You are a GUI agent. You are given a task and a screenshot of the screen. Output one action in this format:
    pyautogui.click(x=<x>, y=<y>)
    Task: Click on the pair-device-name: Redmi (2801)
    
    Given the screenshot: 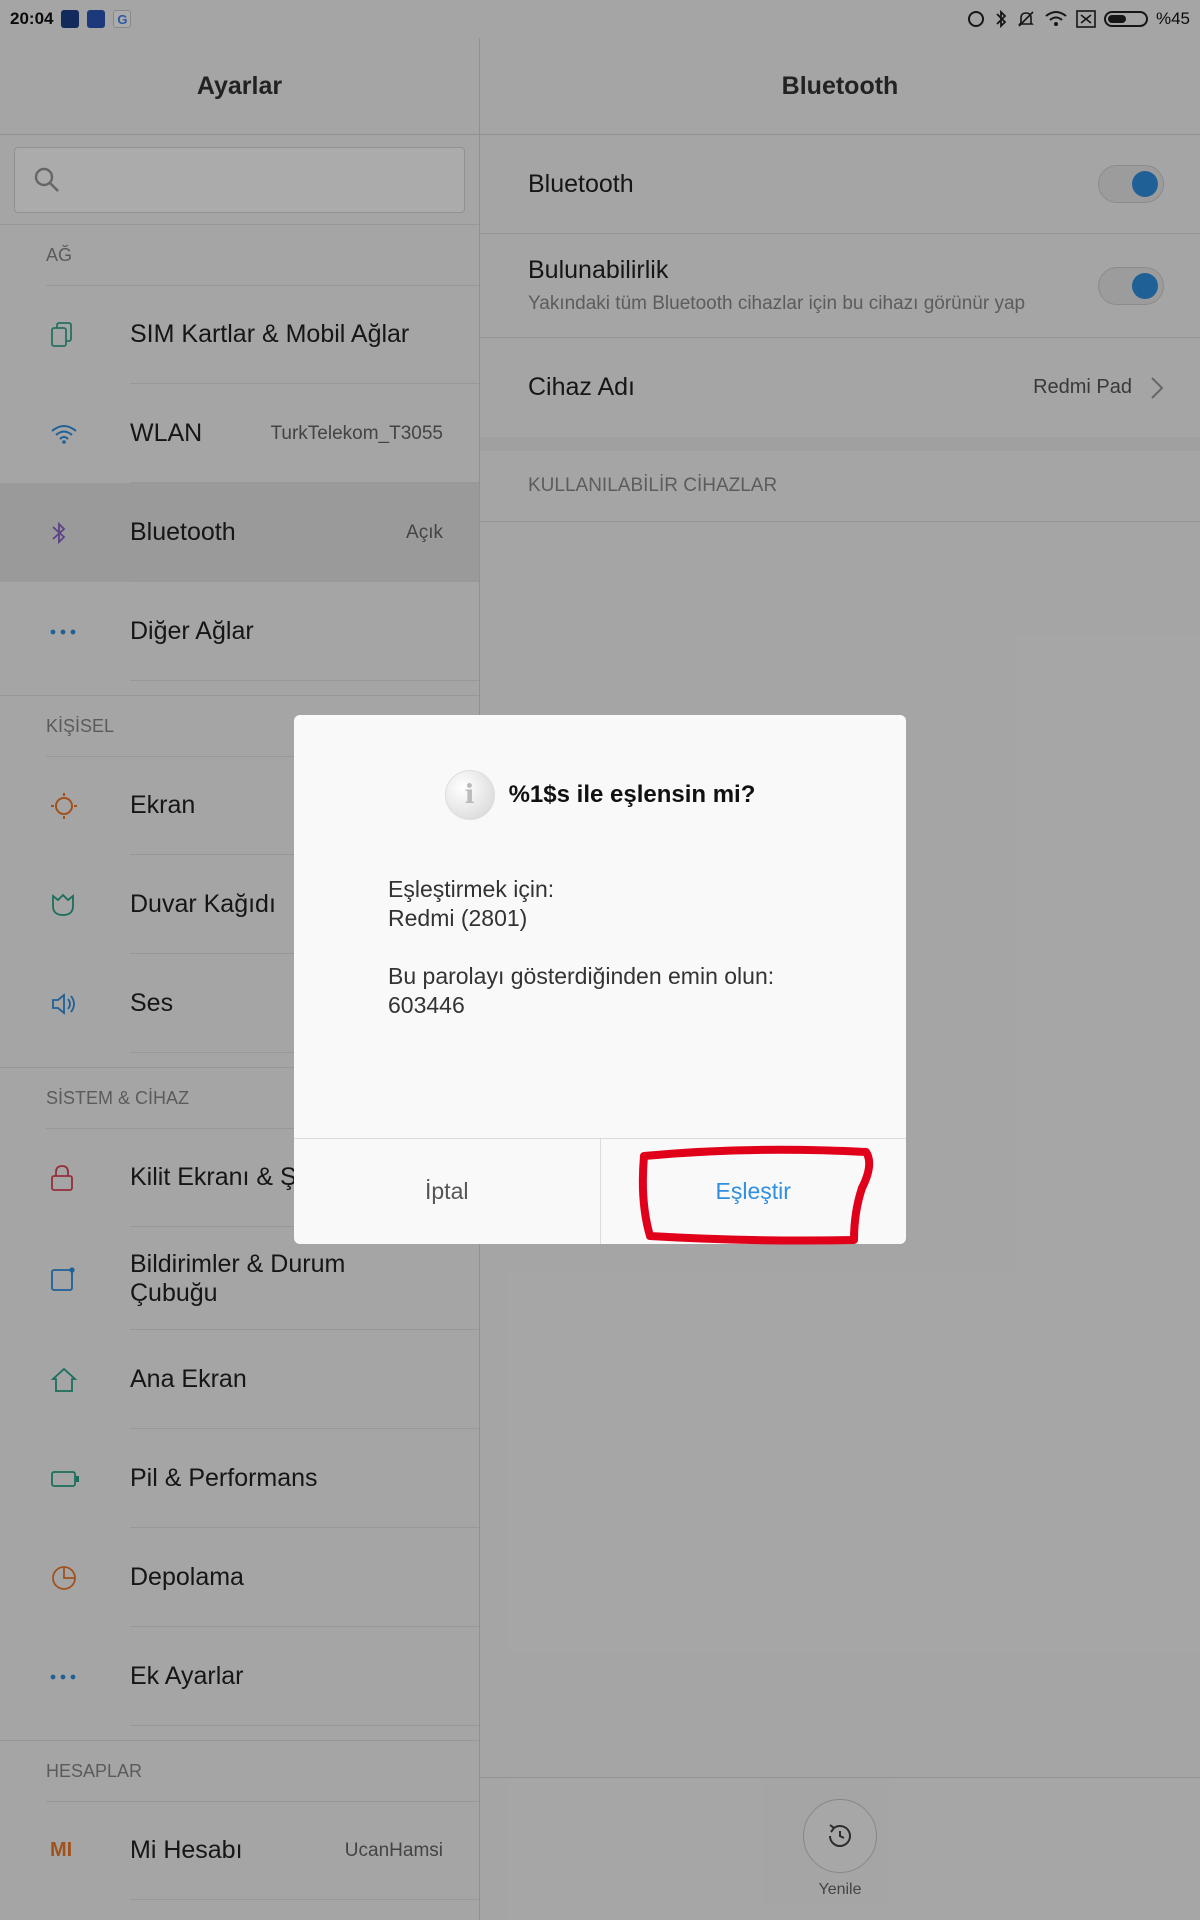 What is the action you would take?
    pyautogui.click(x=458, y=918)
    